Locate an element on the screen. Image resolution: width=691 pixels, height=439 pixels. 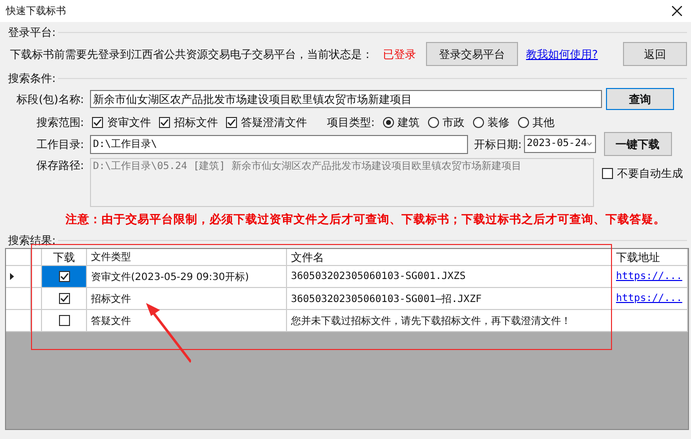
field-label: 项目类型: is located at coordinates (351, 122).